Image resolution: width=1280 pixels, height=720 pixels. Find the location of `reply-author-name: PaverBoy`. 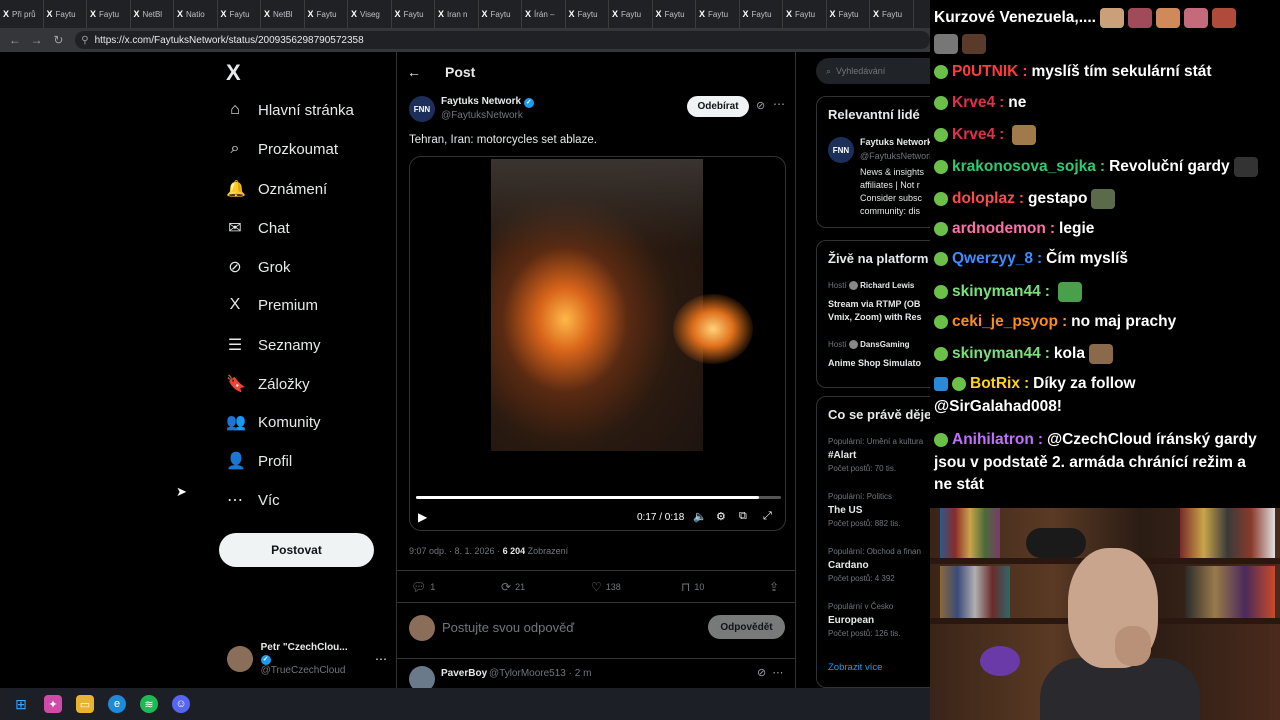

reply-author-name: PaverBoy is located at coordinates (464, 673).